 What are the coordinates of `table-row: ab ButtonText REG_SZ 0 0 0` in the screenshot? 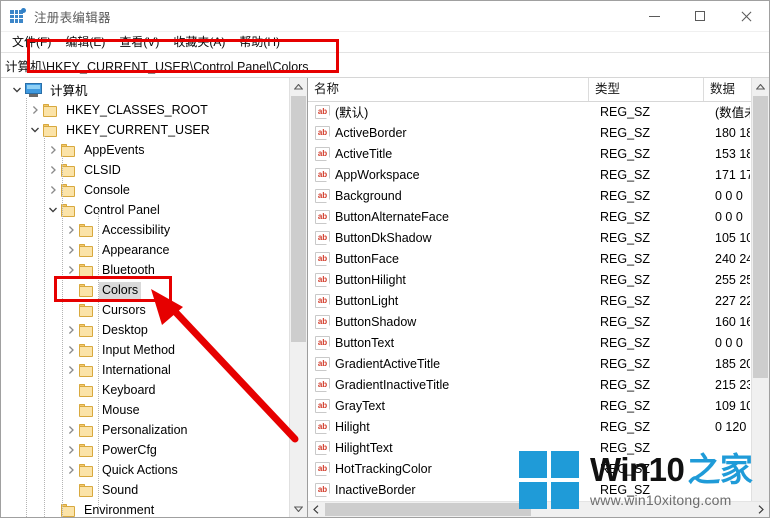 It's located at (529, 342).